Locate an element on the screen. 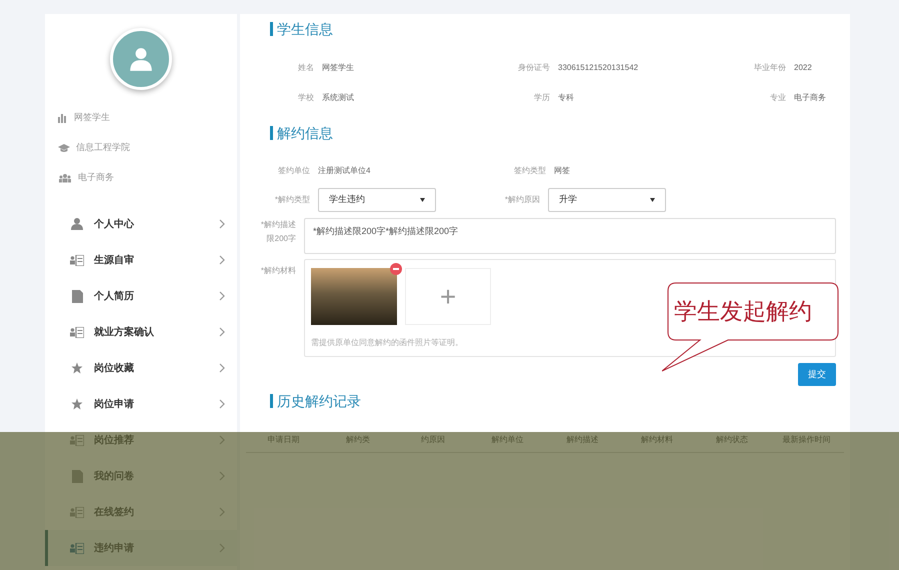 Image resolution: width=899 pixels, height=570 pixels. field-value: 系统测试 is located at coordinates (338, 98).